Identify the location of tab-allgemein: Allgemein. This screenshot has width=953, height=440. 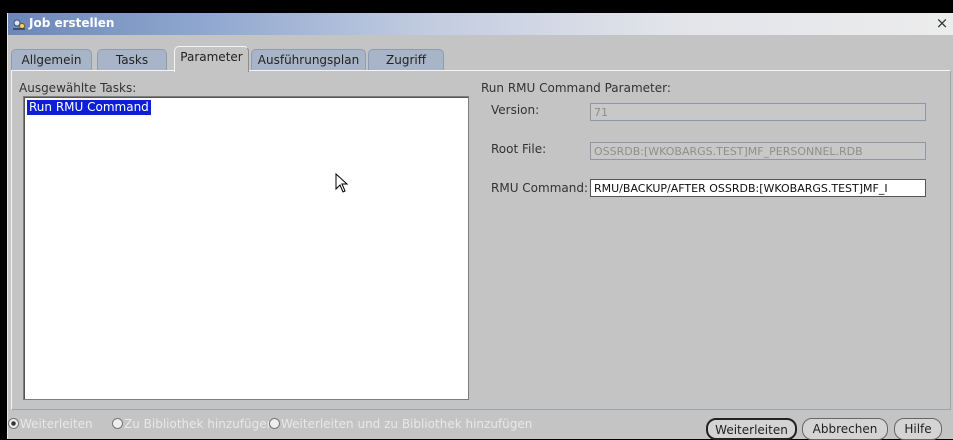
(51, 60).